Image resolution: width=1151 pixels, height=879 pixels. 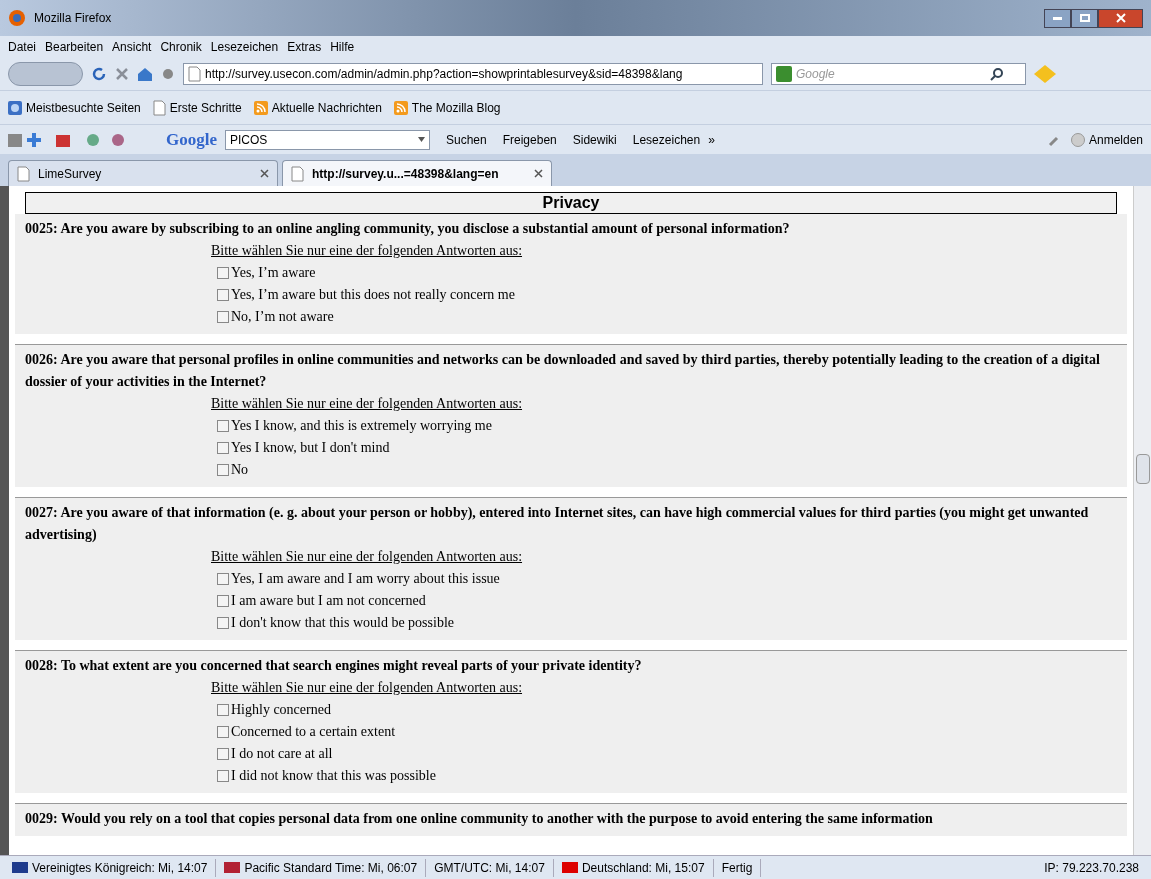 What do you see at coordinates (249, 140) in the screenshot?
I see `query-text: PICOS` at bounding box center [249, 140].